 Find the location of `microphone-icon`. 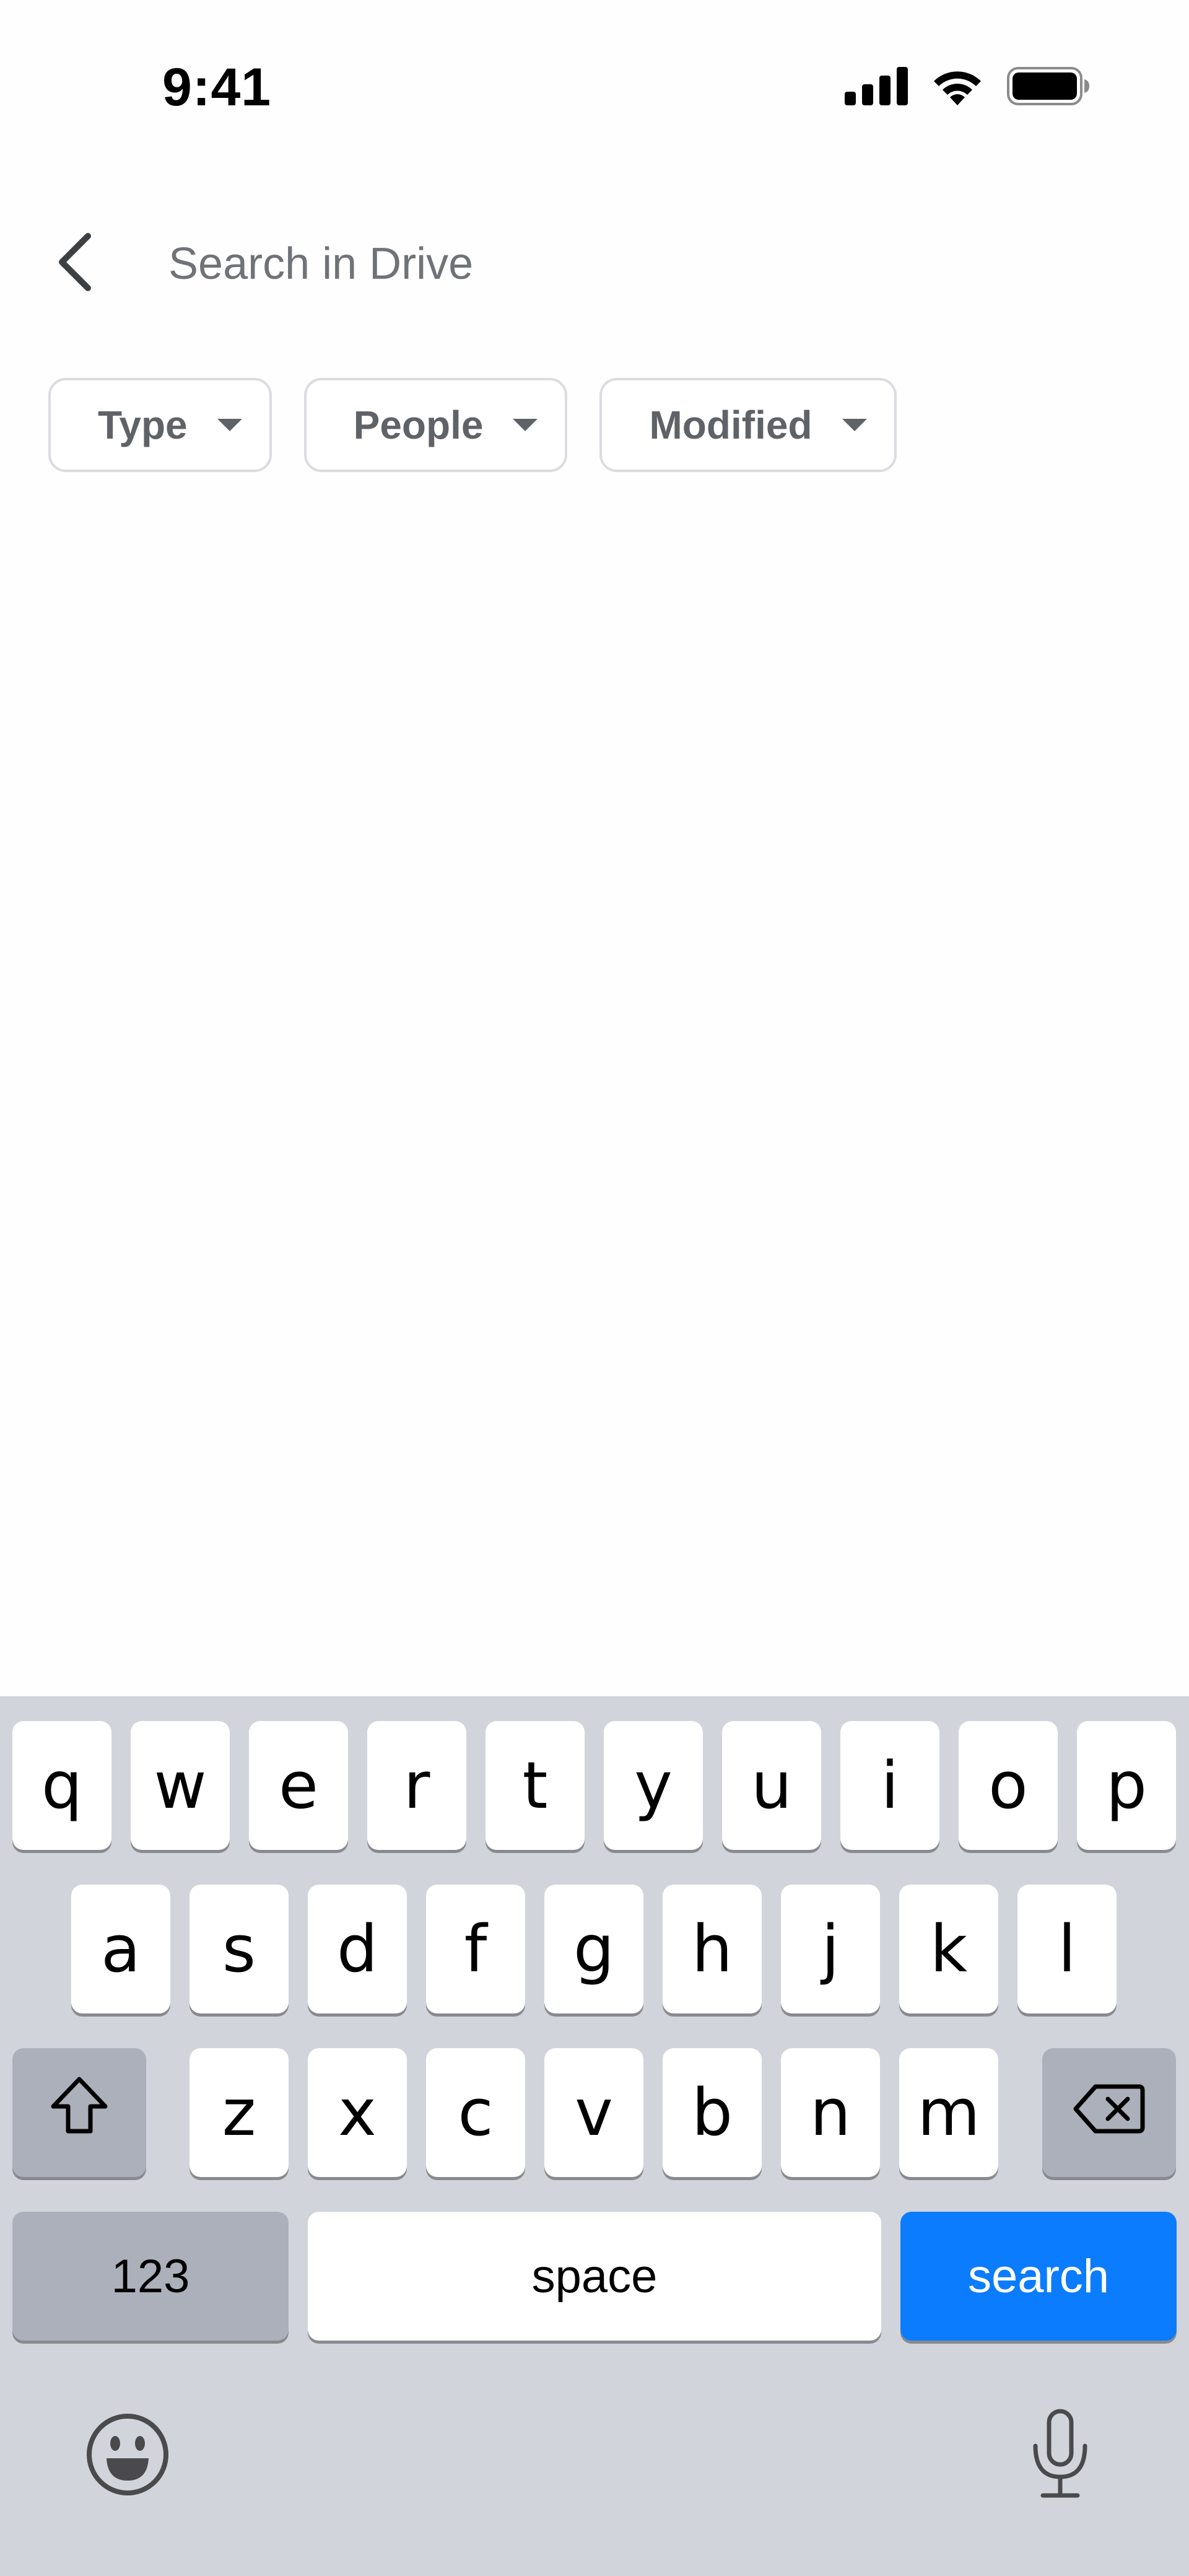

microphone-icon is located at coordinates (1060, 2455).